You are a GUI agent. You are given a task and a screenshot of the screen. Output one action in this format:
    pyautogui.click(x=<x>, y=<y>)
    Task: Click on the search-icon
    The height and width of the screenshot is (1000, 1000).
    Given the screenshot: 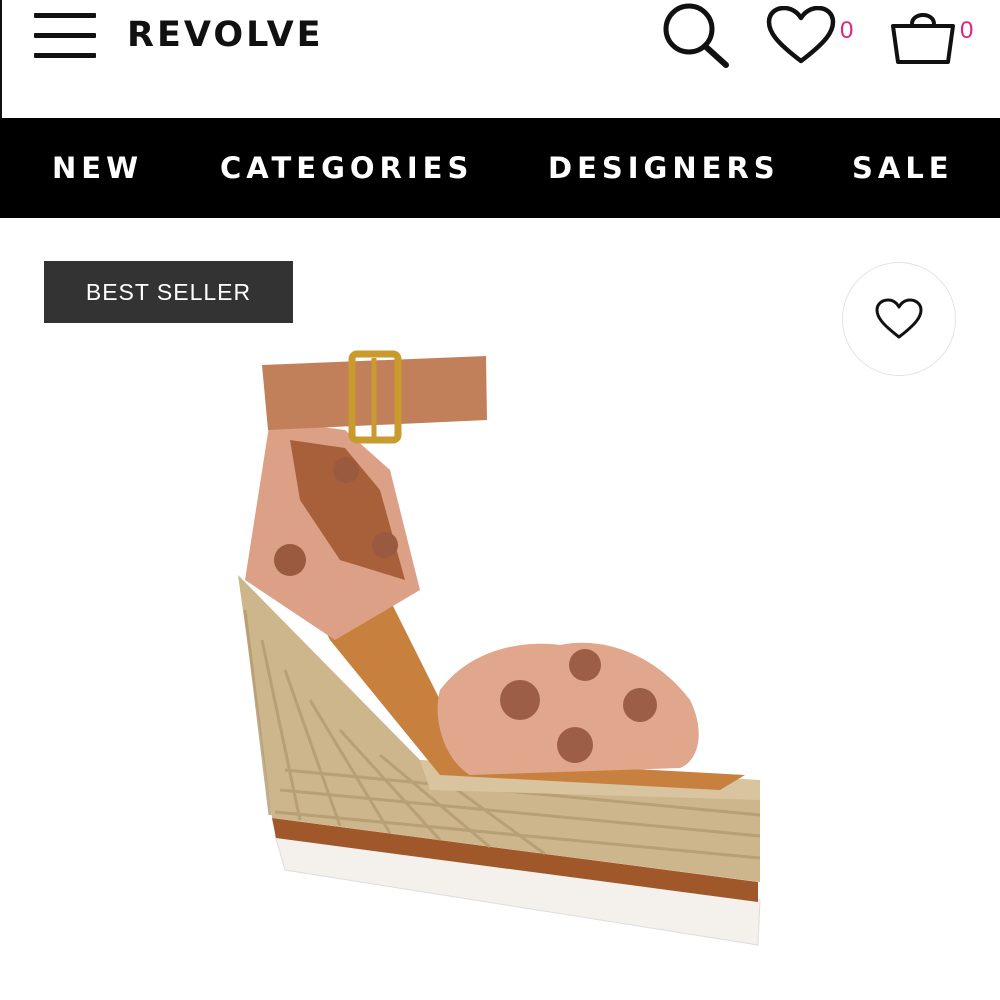 What is the action you would take?
    pyautogui.click(x=695, y=35)
    